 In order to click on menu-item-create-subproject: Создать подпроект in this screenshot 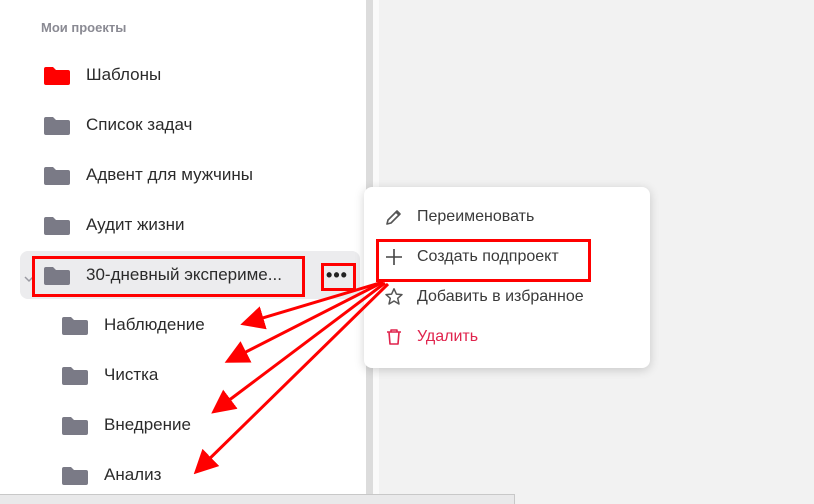, I will do `click(507, 257)`.